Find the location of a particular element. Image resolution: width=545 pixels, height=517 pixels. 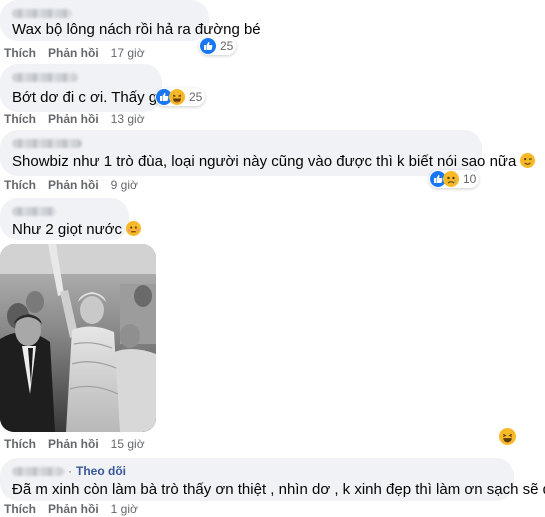

photo-image is located at coordinates (78, 338).